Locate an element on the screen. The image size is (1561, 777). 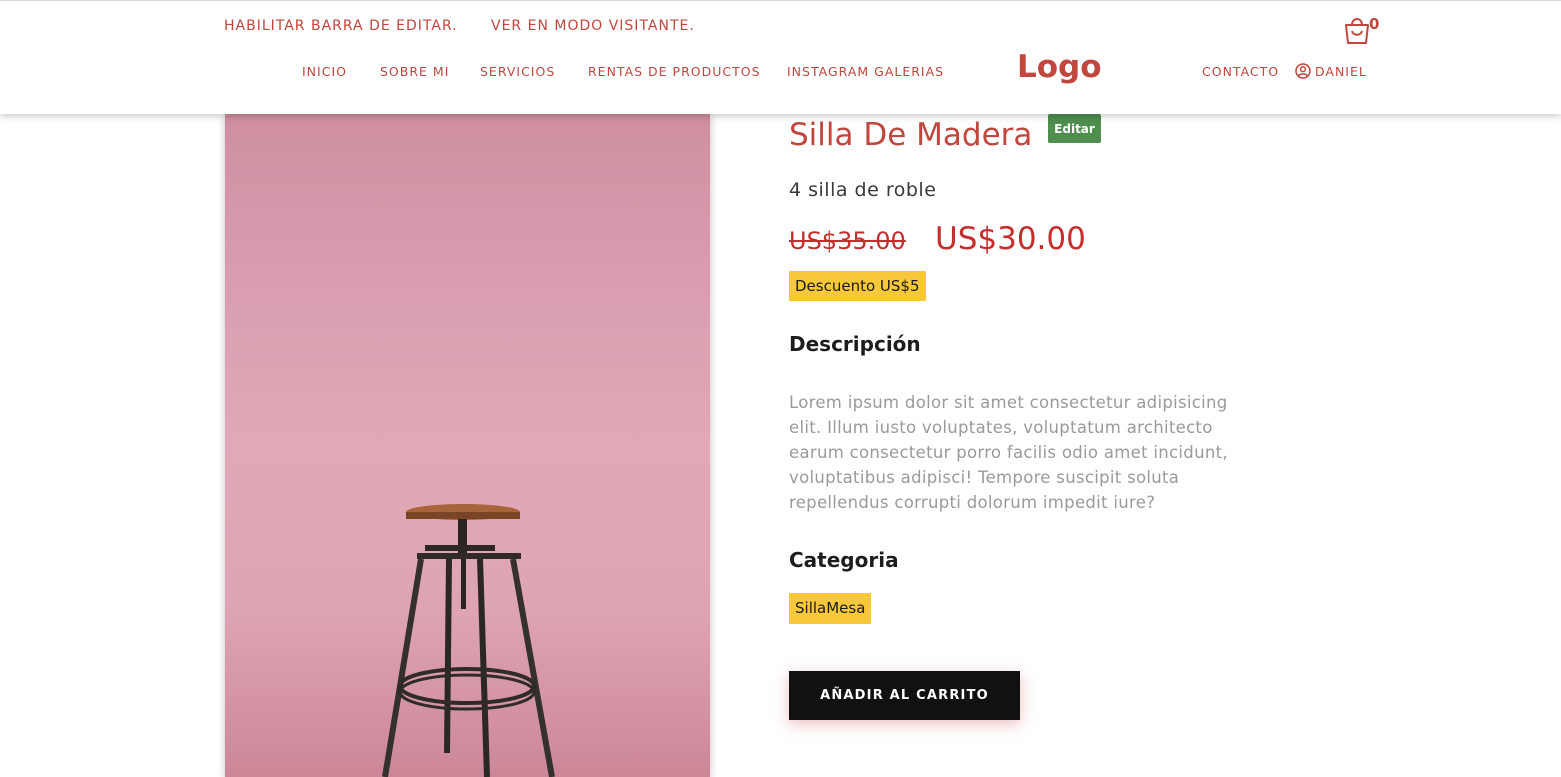
shopping-bag-icon is located at coordinates (1357, 31).